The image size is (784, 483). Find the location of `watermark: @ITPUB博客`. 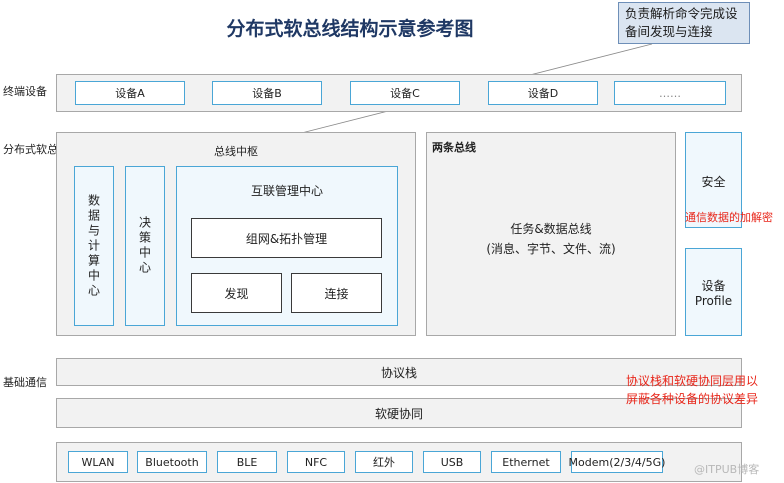

watermark: @ITPUB博客 is located at coordinates (727, 469).